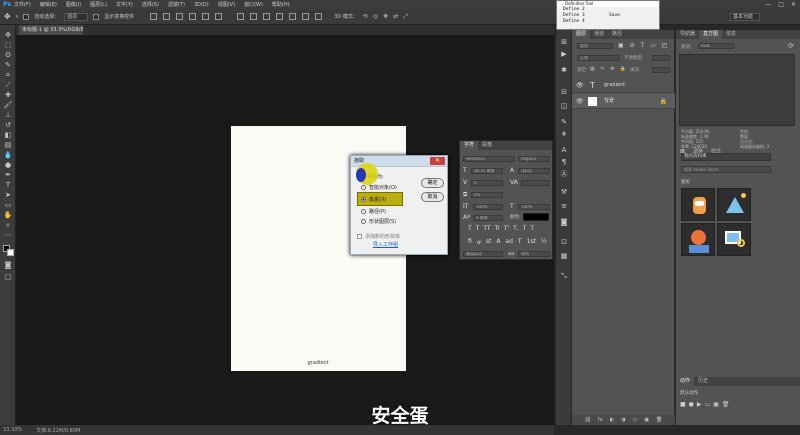 The image size is (800, 435). I want to click on menu-select: 选择(S), so click(150, 4).